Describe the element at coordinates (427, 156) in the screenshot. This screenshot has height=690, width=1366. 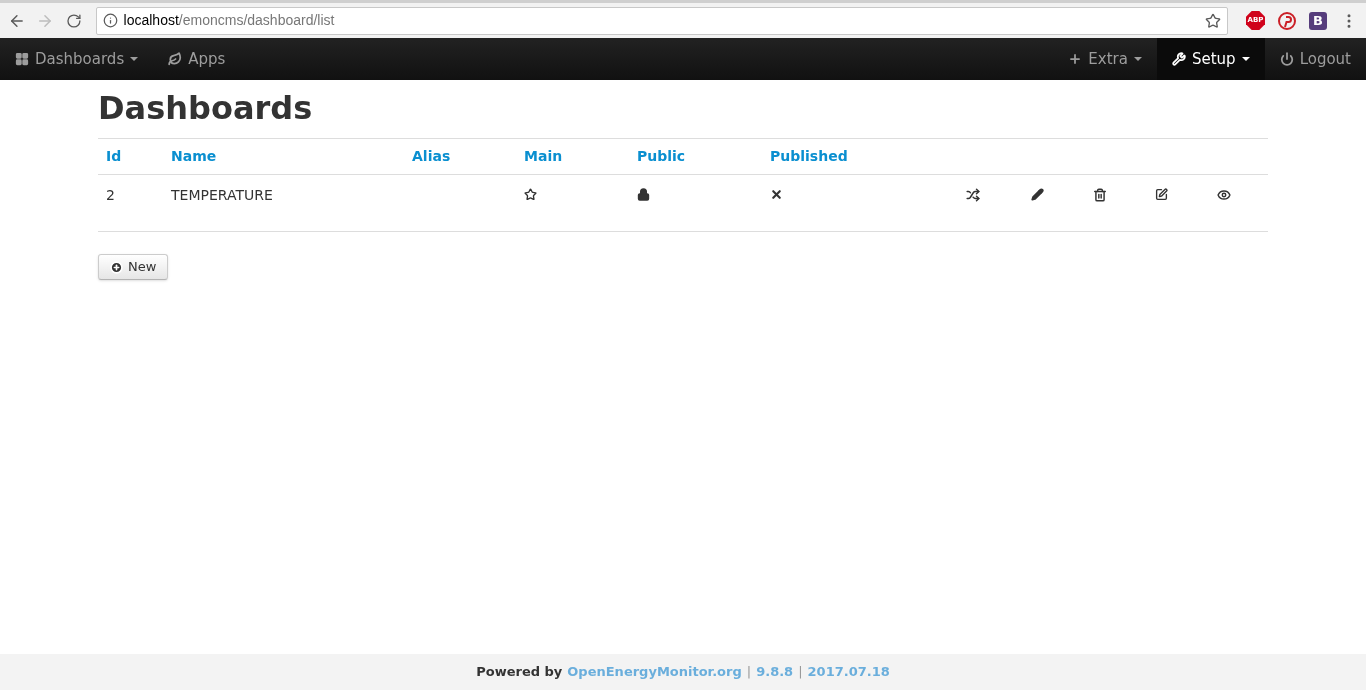
I see `column-header: Alias` at that location.